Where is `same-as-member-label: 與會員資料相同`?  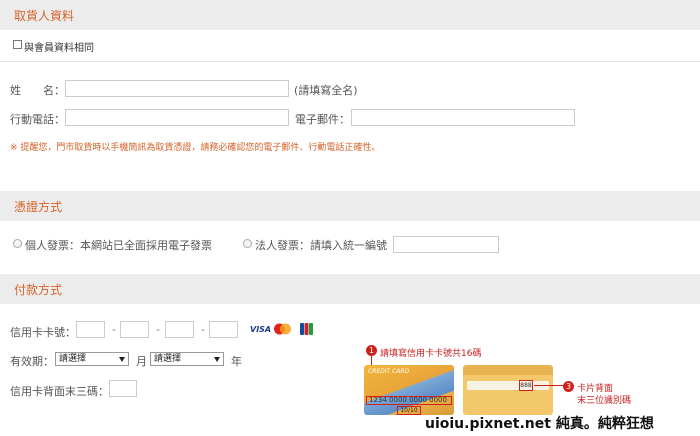
same-as-member-label: 與會員資料相同 is located at coordinates (59, 48).